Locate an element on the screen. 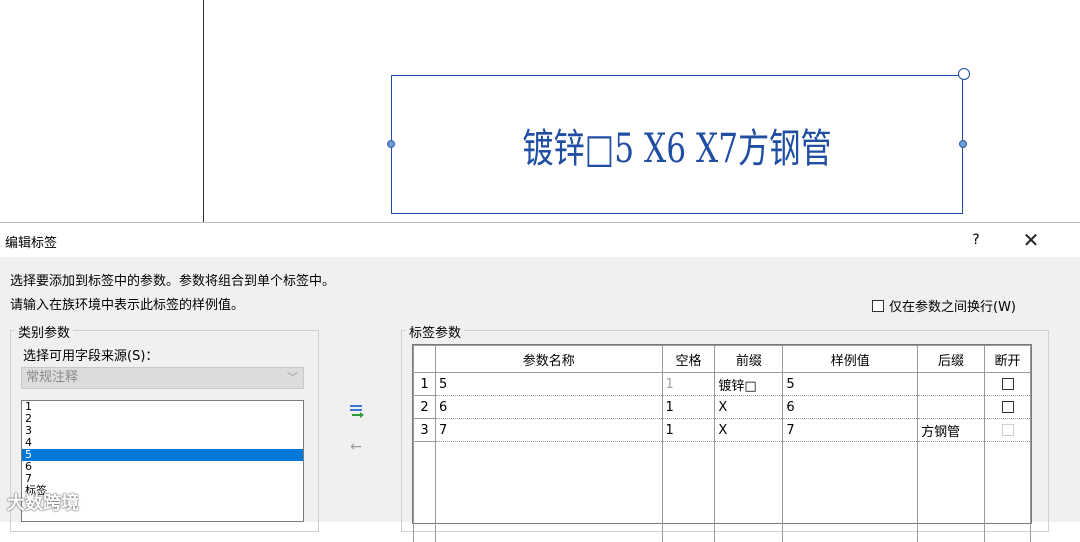 Image resolution: width=1080 pixels, height=542 pixels. dialog-title: 编辑标签 is located at coordinates (31, 241).